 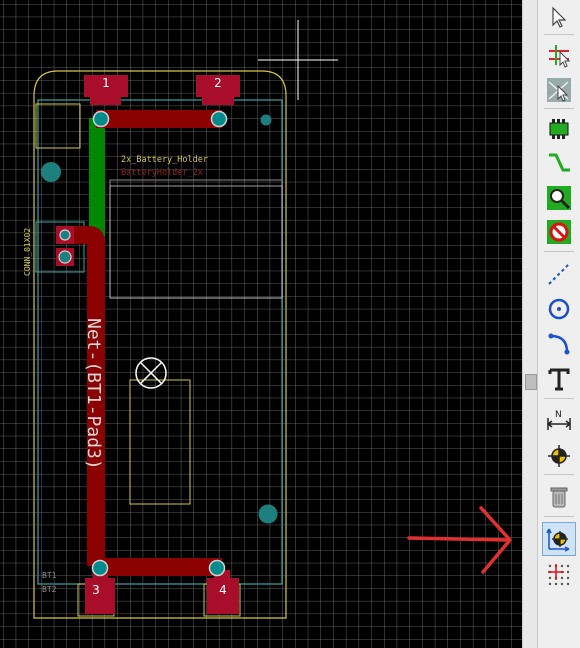 I want to click on route-tracks-tool-button, so click(x=559, y=163).